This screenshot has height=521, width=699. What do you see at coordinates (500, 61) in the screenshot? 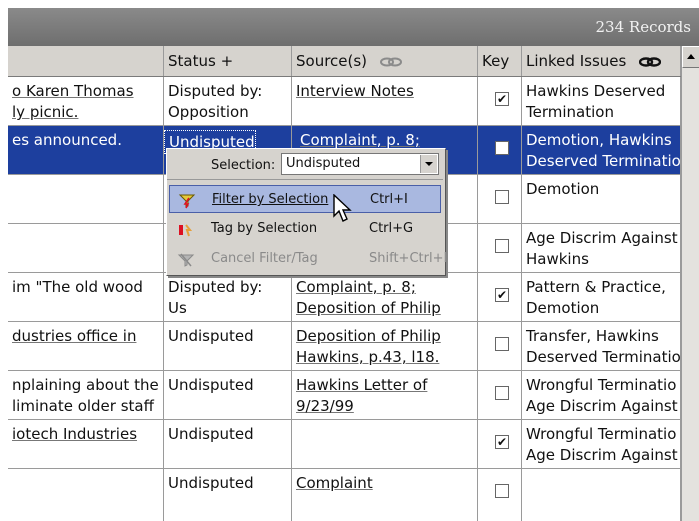
I see `column-header-key: Key` at bounding box center [500, 61].